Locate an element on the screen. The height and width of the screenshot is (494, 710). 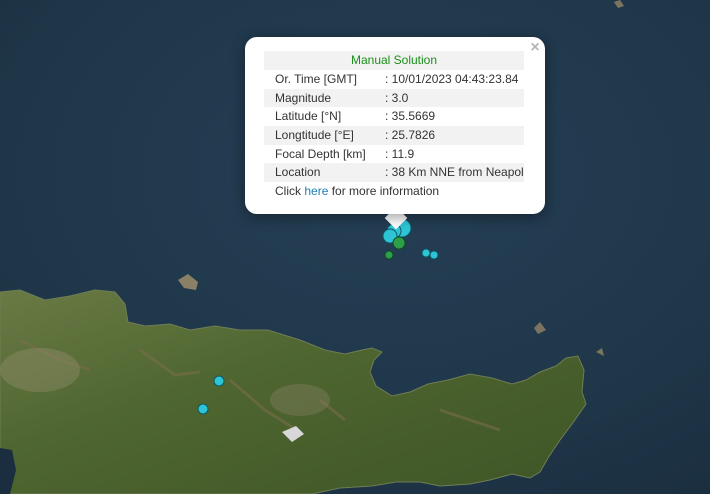
info-row-longitude: Longtitude [°E] : 25.7826 is located at coordinates (394, 135).